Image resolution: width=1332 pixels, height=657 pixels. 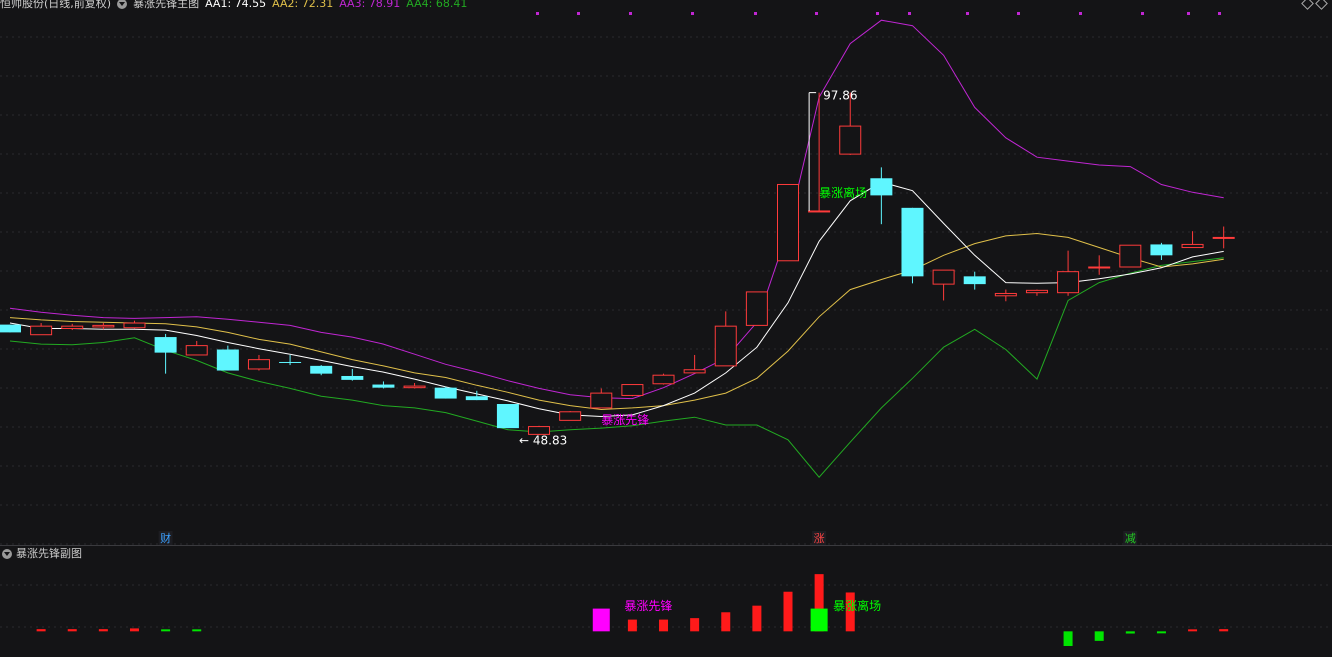 I want to click on exit-label: 暴涨离场, so click(x=843, y=192).